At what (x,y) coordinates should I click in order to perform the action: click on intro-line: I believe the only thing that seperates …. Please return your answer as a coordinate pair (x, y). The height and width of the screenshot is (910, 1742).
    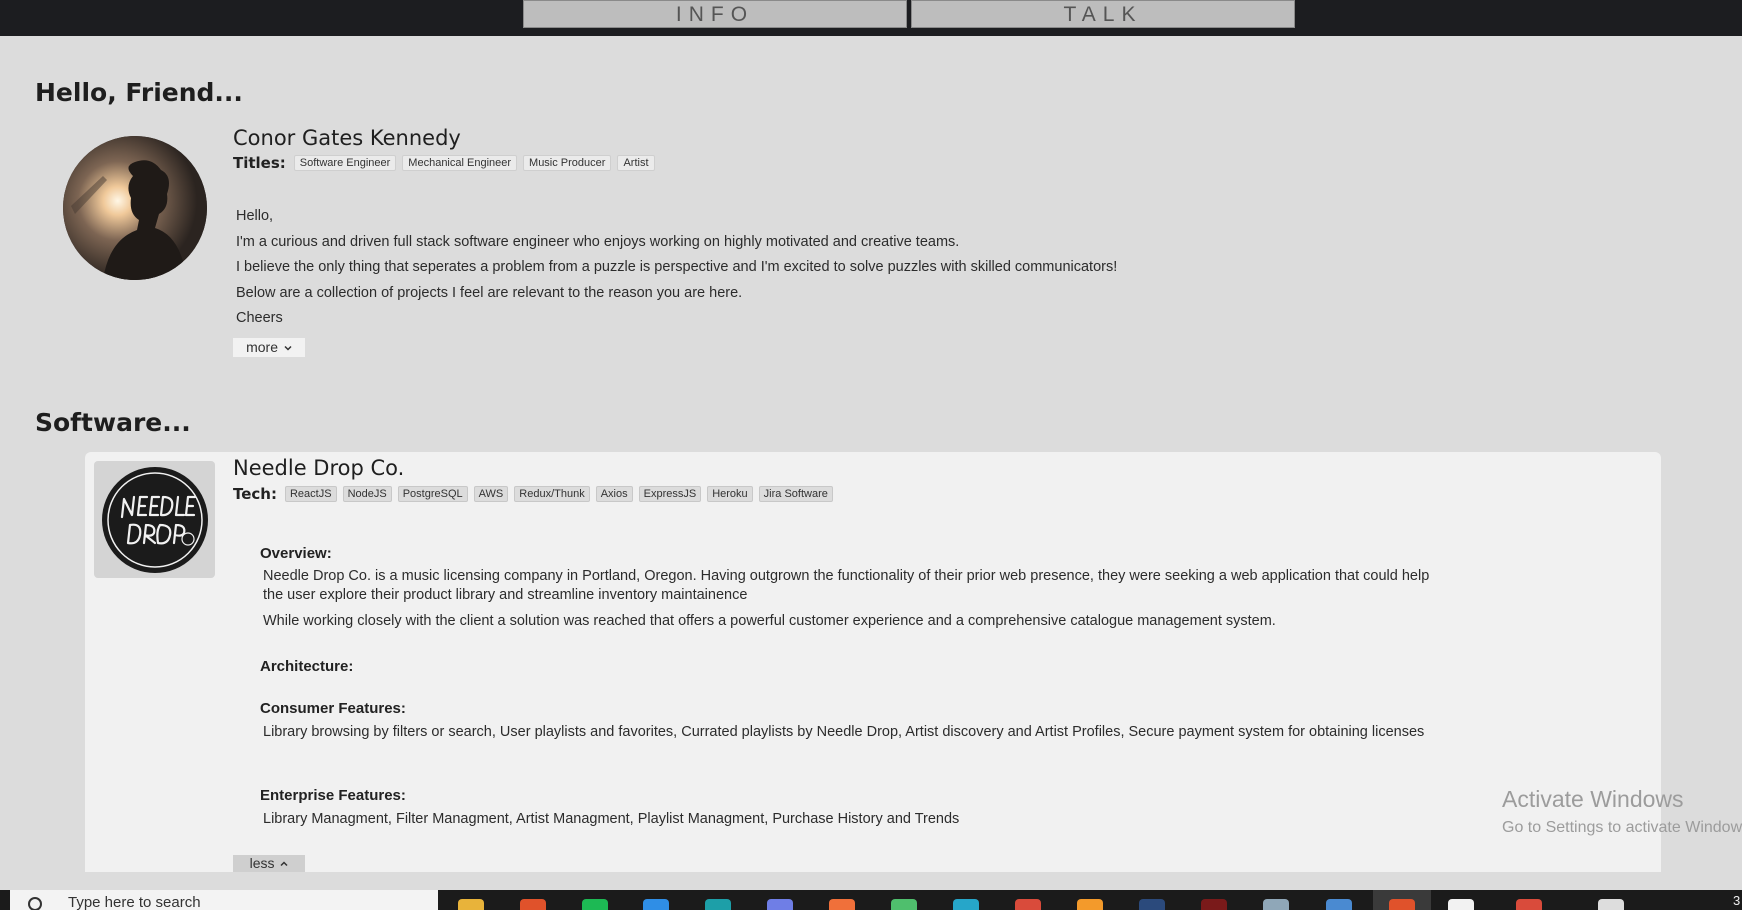
    Looking at the image, I should click on (677, 267).